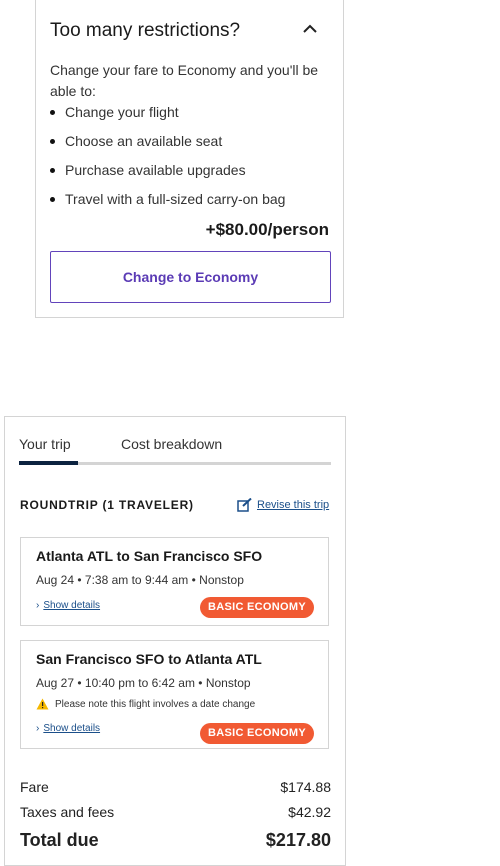 The image size is (500, 866). Describe the element at coordinates (293, 505) in the screenshot. I see `revise-trip-label: Revise this trip` at that location.